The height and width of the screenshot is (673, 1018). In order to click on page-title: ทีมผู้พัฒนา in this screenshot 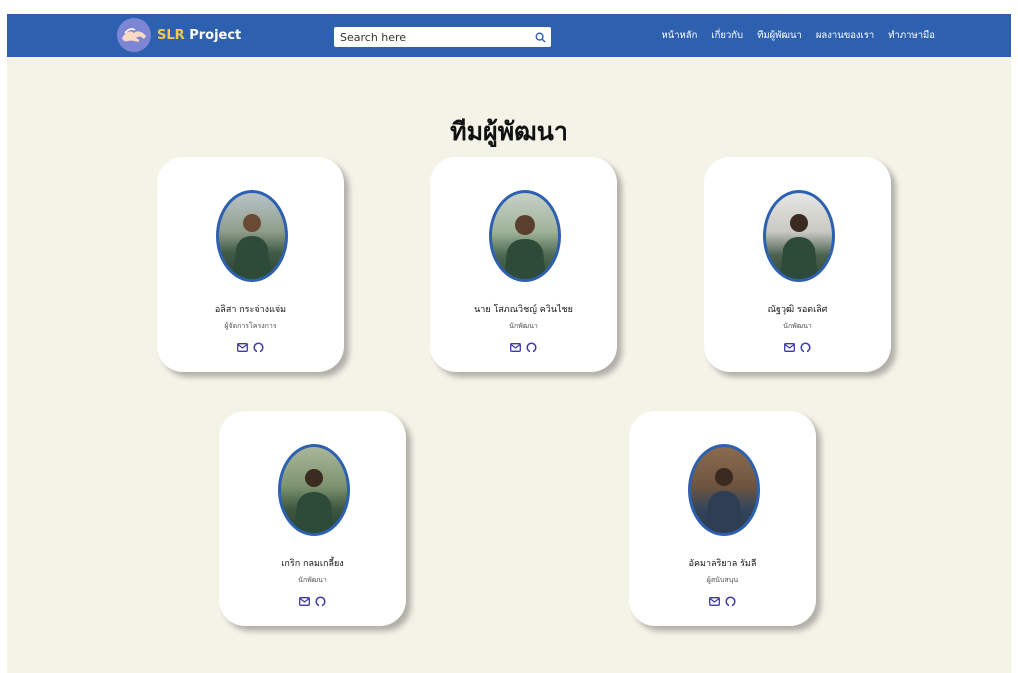, I will do `click(509, 131)`.